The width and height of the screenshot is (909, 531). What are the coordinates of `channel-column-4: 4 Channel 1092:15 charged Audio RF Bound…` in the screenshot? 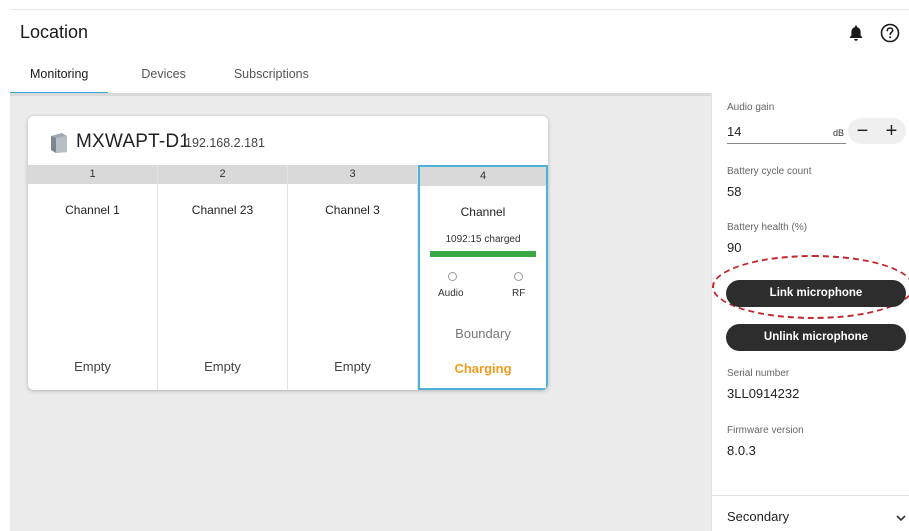 It's located at (483, 277).